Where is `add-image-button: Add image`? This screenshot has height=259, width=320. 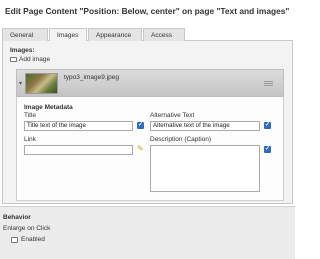 add-image-button: Add image is located at coordinates (30, 59).